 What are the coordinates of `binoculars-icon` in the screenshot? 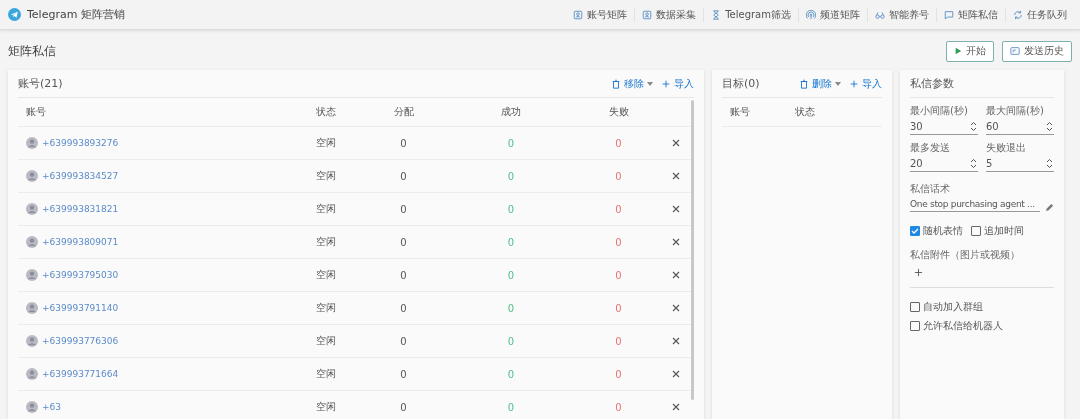 It's located at (880, 14).